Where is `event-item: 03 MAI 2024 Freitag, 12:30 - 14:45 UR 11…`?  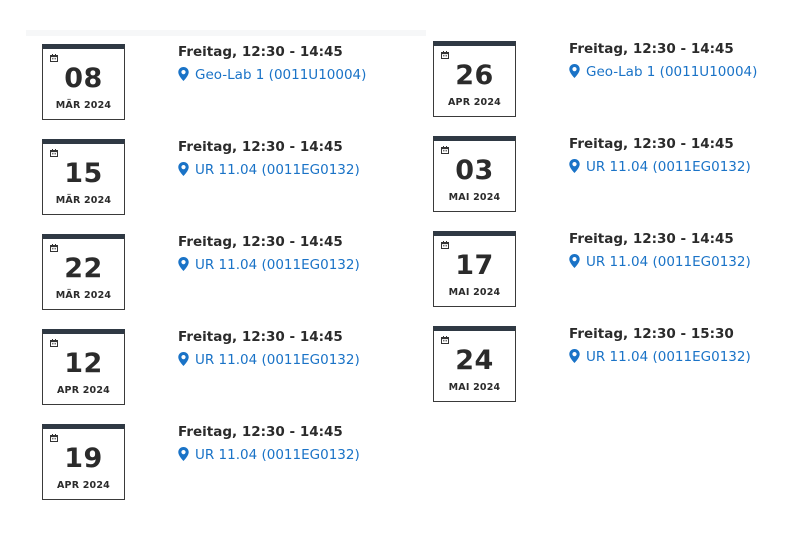 event-item: 03 MAI 2024 Freitag, 12:30 - 14:45 UR 11… is located at coordinates (622, 179).